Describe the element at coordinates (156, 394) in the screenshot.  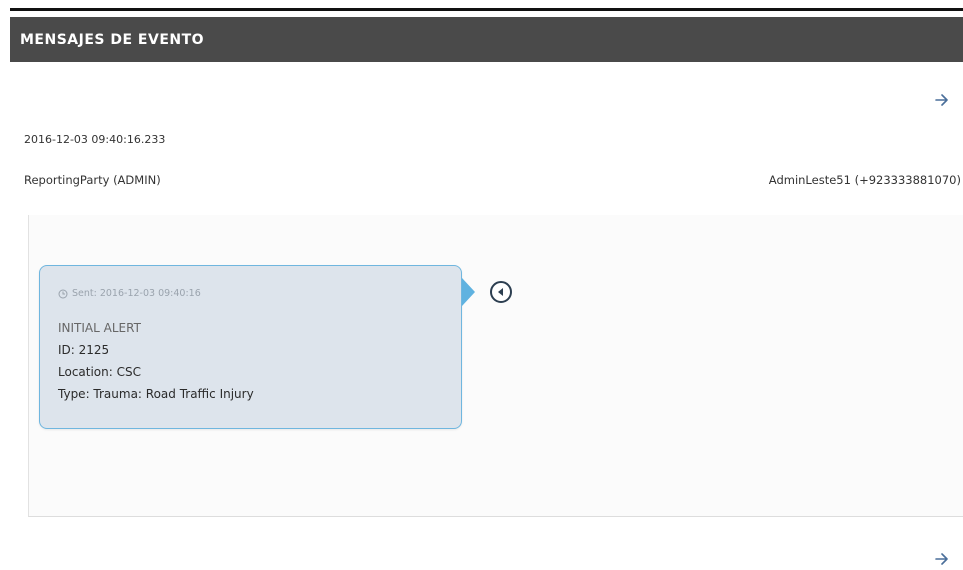
I see `card-line-type: Type: Trauma: Road Traffic Injury` at that location.